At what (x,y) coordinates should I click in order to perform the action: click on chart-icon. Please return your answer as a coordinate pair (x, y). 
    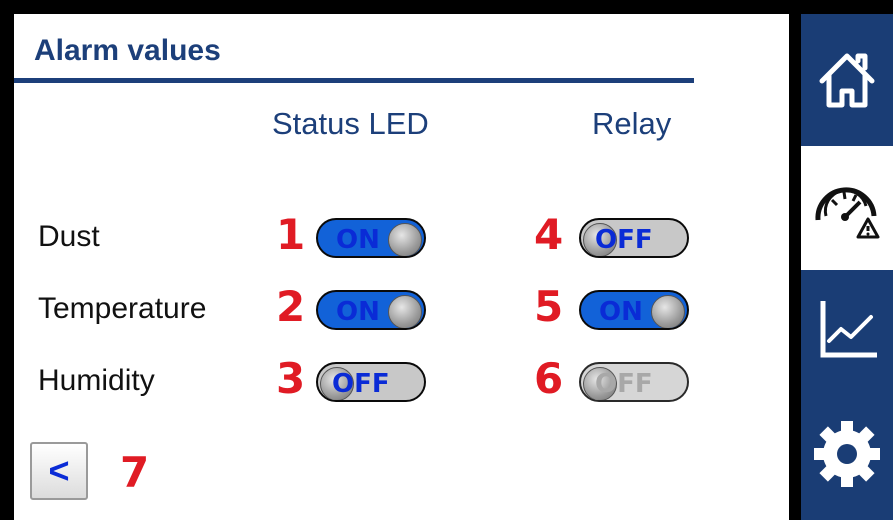
    Looking at the image, I should click on (848, 329).